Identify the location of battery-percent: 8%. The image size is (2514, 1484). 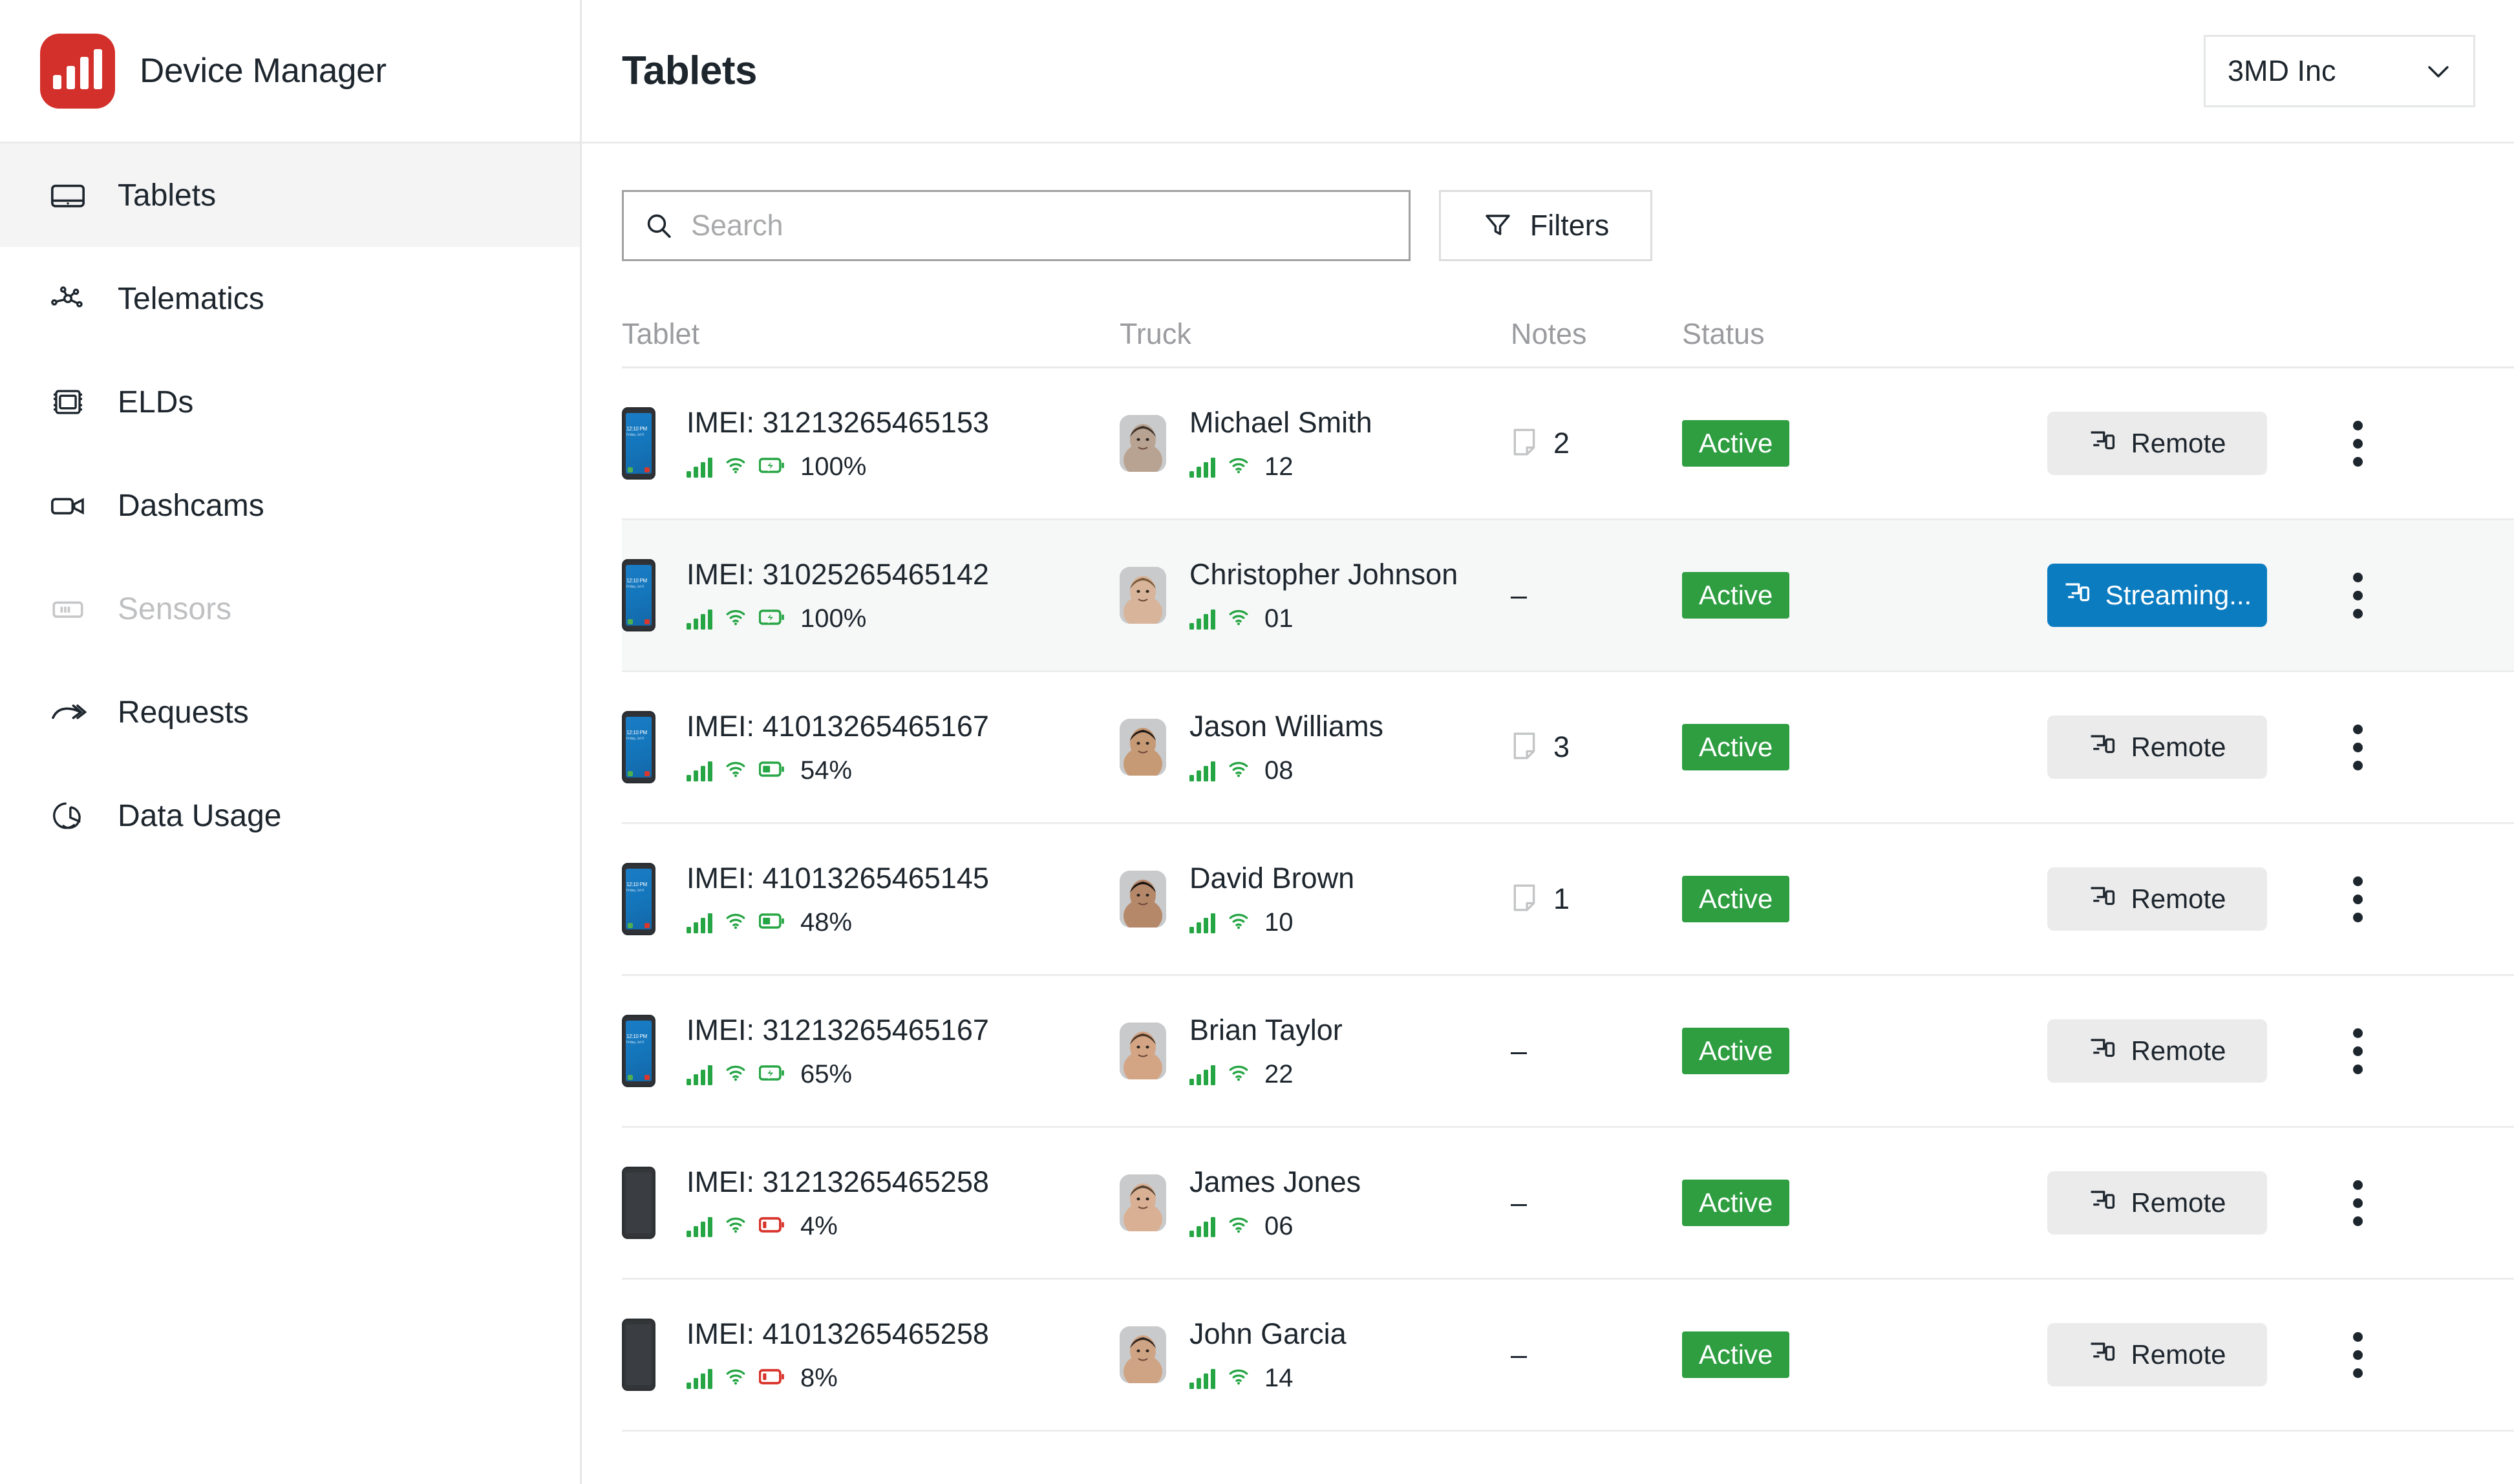
(819, 1377).